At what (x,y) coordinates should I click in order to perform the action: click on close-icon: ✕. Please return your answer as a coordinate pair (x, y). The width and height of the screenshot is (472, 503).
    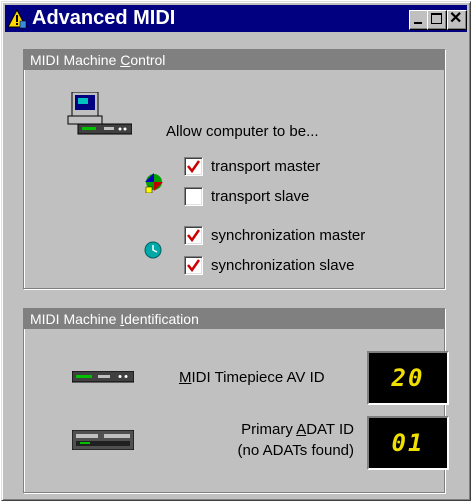
    Looking at the image, I should click on (456, 18).